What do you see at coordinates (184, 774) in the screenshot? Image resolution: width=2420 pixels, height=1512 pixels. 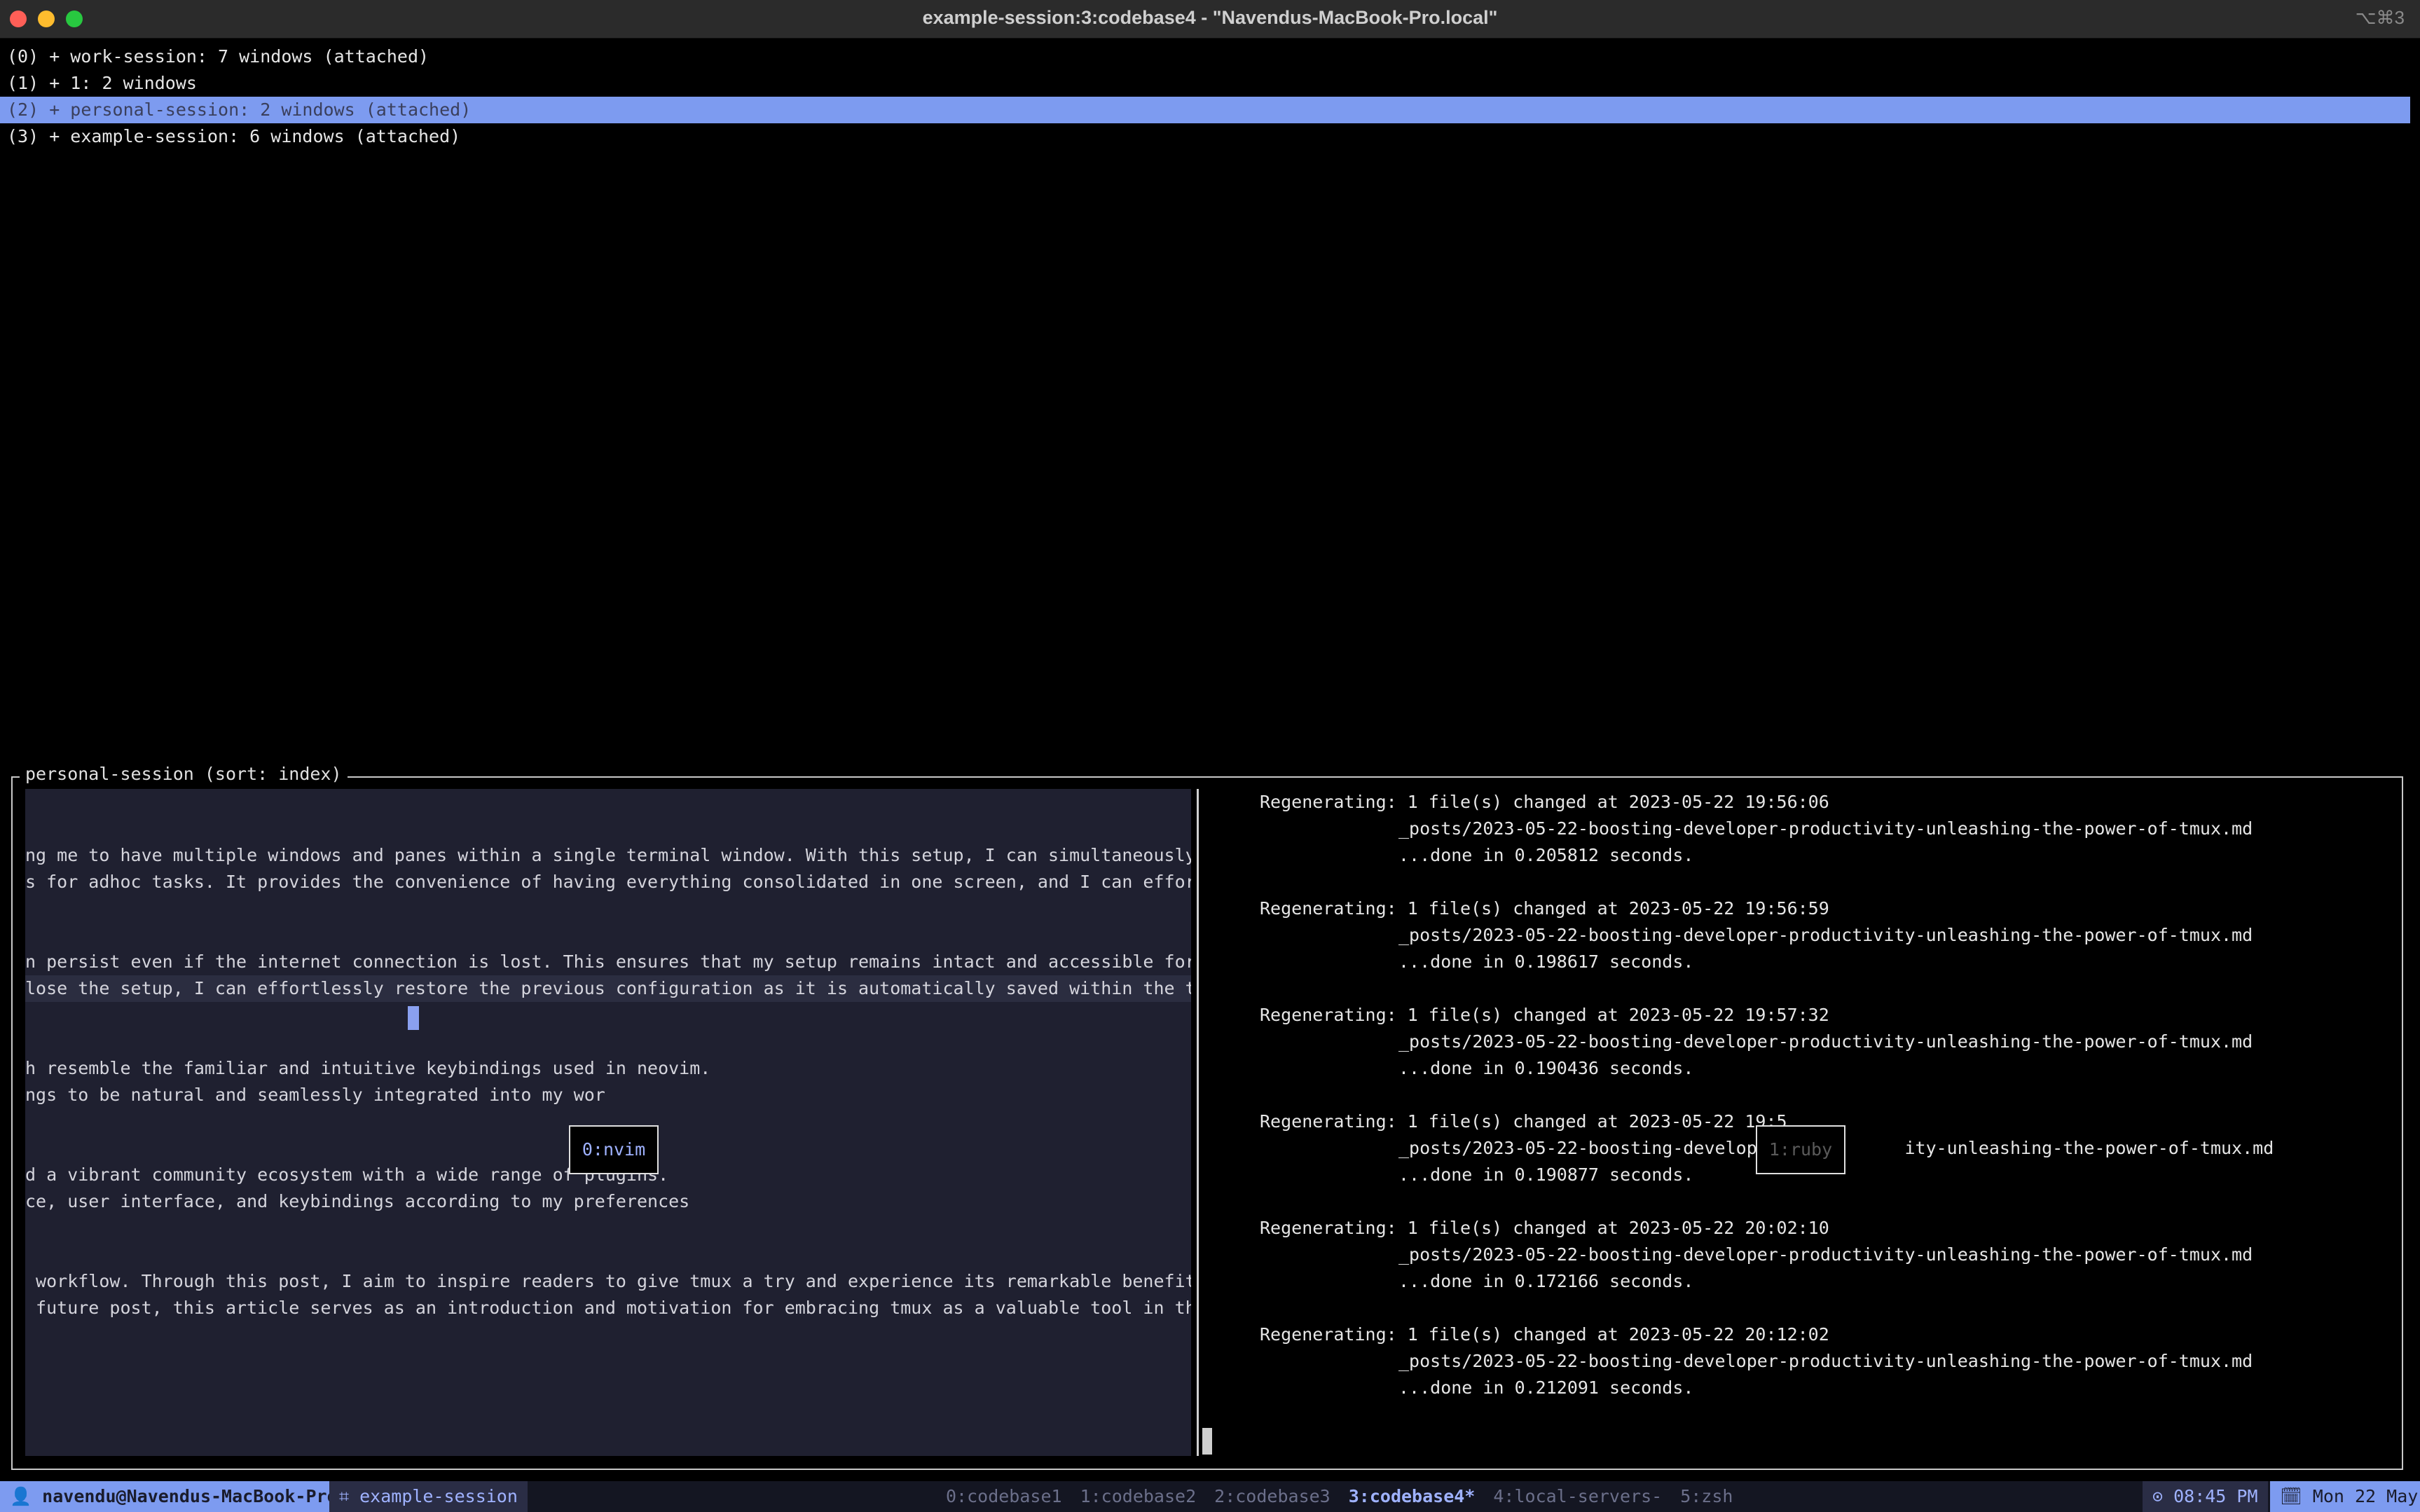 I see `preview-label: personal-session (sort: index)` at bounding box center [184, 774].